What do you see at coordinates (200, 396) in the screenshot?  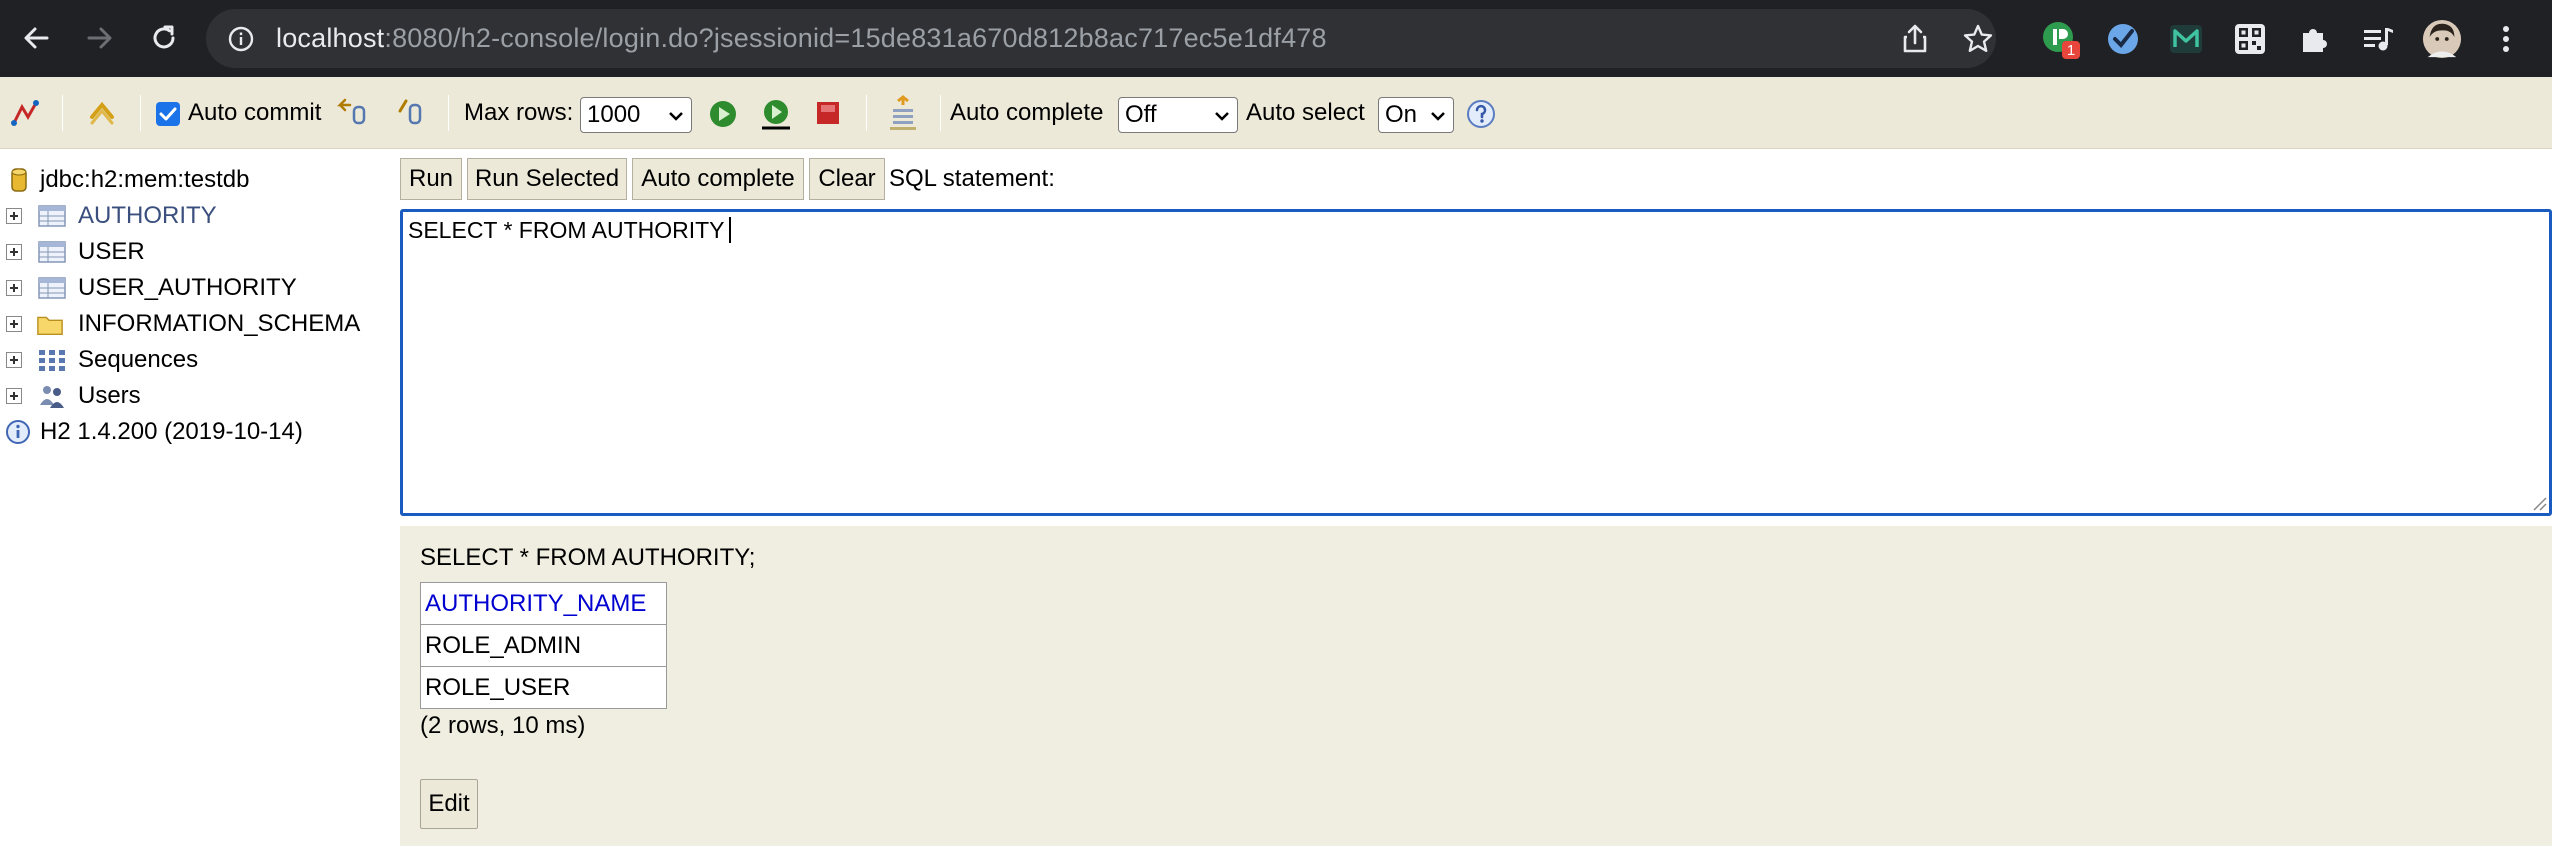 I see `tree-item-users: Users` at bounding box center [200, 396].